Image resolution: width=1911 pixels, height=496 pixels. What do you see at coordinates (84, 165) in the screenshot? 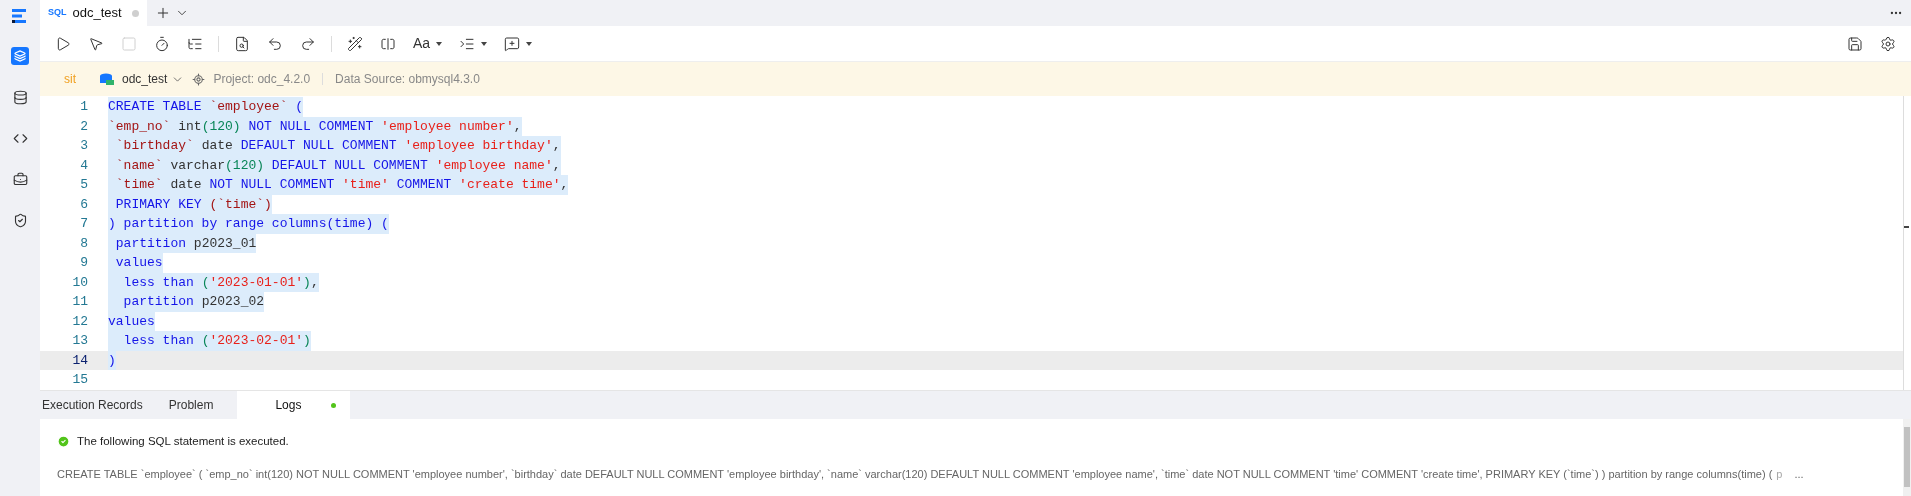
I see `line-number: 4` at bounding box center [84, 165].